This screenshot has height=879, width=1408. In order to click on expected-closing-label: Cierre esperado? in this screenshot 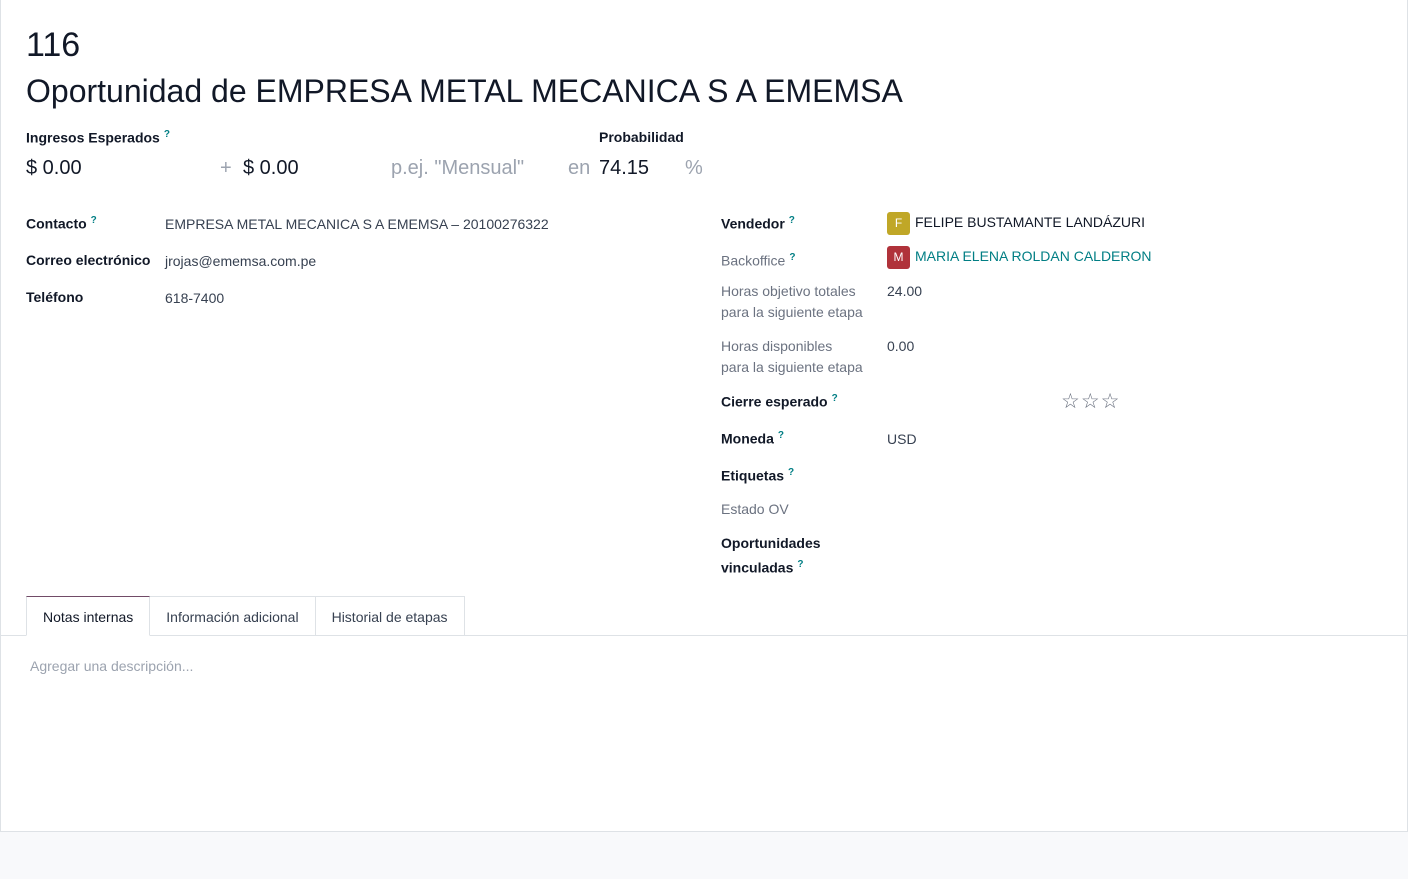, I will do `click(779, 401)`.